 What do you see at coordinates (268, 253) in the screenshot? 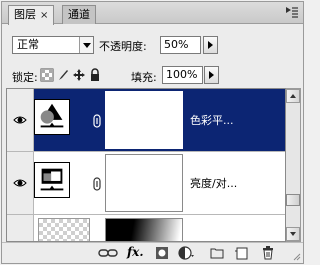
I see `trash-icon` at bounding box center [268, 253].